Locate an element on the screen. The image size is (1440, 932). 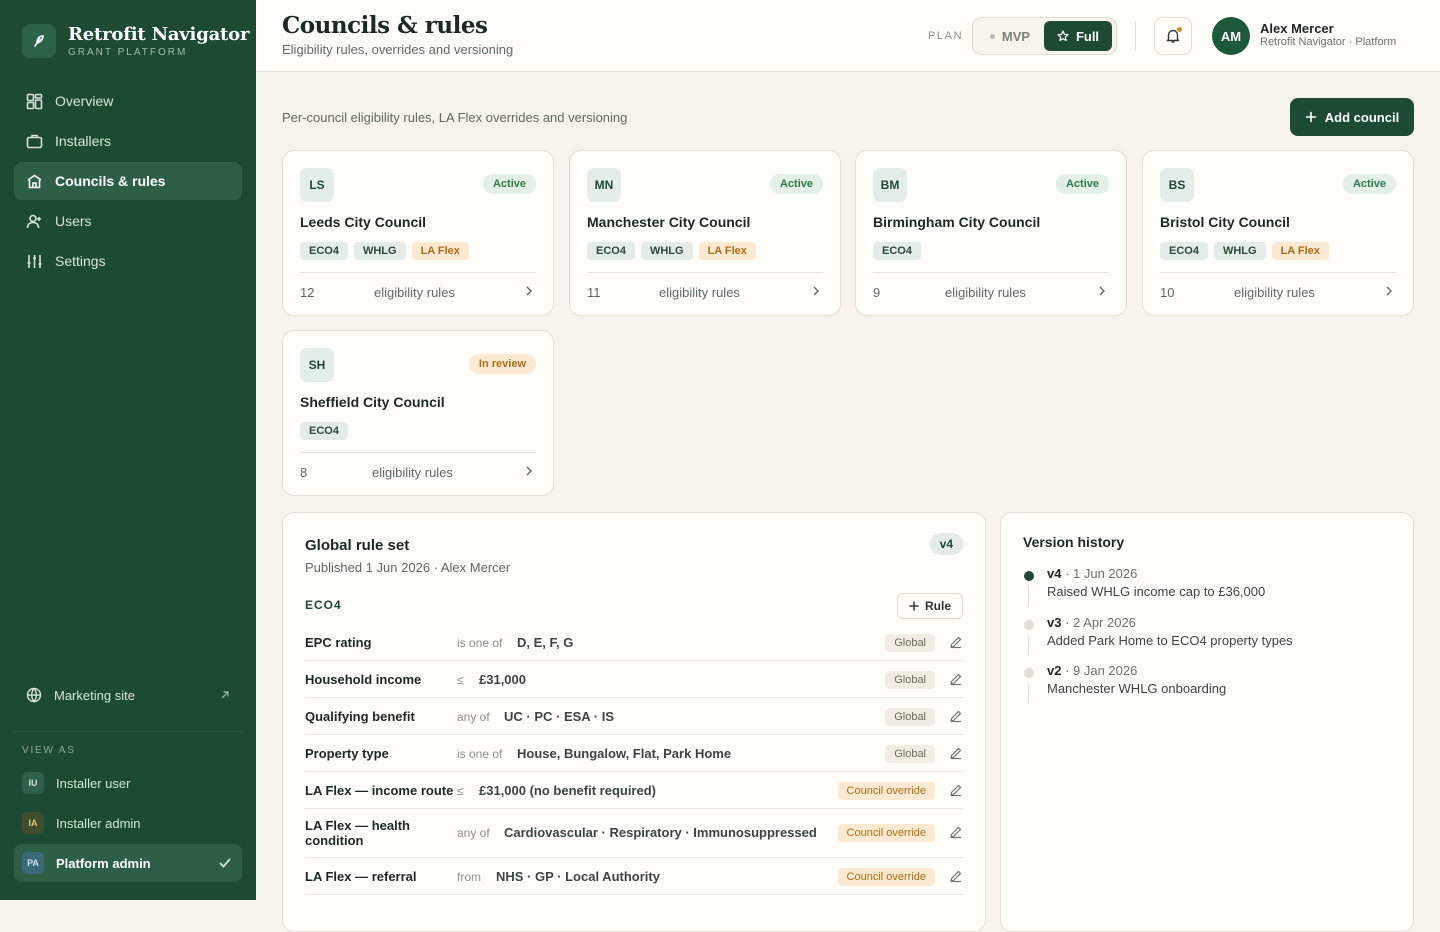
marketing-site-link: Marketing site is located at coordinates (128, 695).